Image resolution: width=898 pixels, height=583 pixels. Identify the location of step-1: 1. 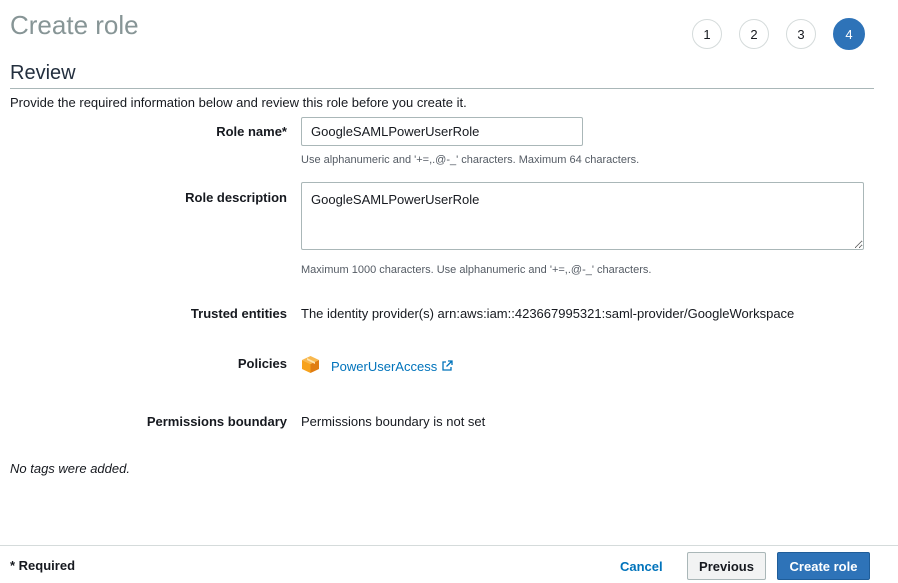
(707, 34).